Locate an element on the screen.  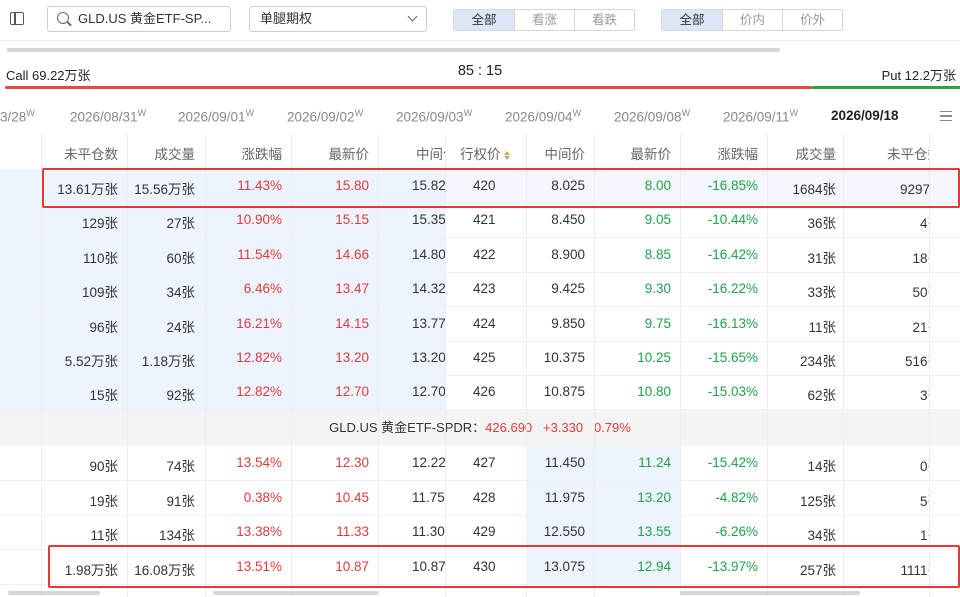
put-open-interest-value: 18张 is located at coordinates (920, 258).